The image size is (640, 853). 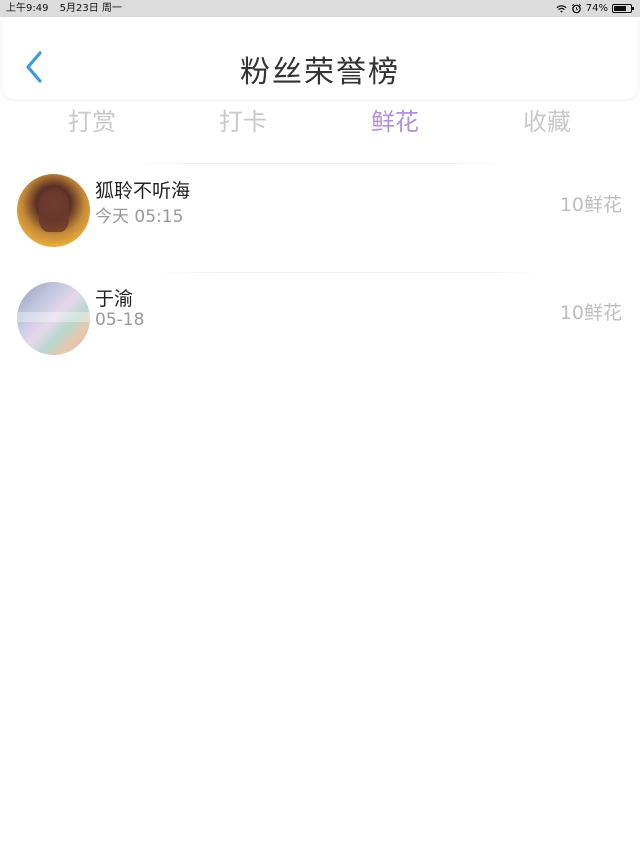 What do you see at coordinates (320, 322) in the screenshot?
I see `fan-list-item: 于渝 05-18 10鲜花` at bounding box center [320, 322].